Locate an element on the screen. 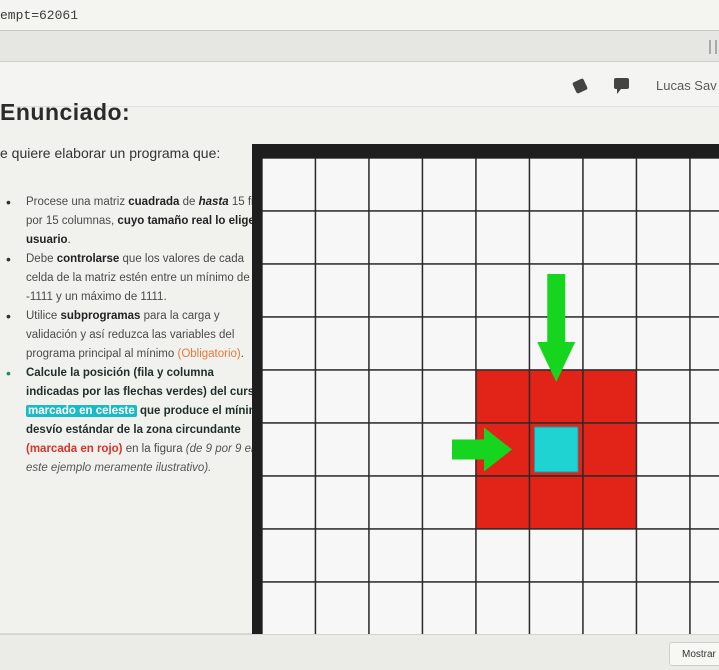 This screenshot has height=670, width=719. browser-address-bar: empt=62061 is located at coordinates (359, 15).